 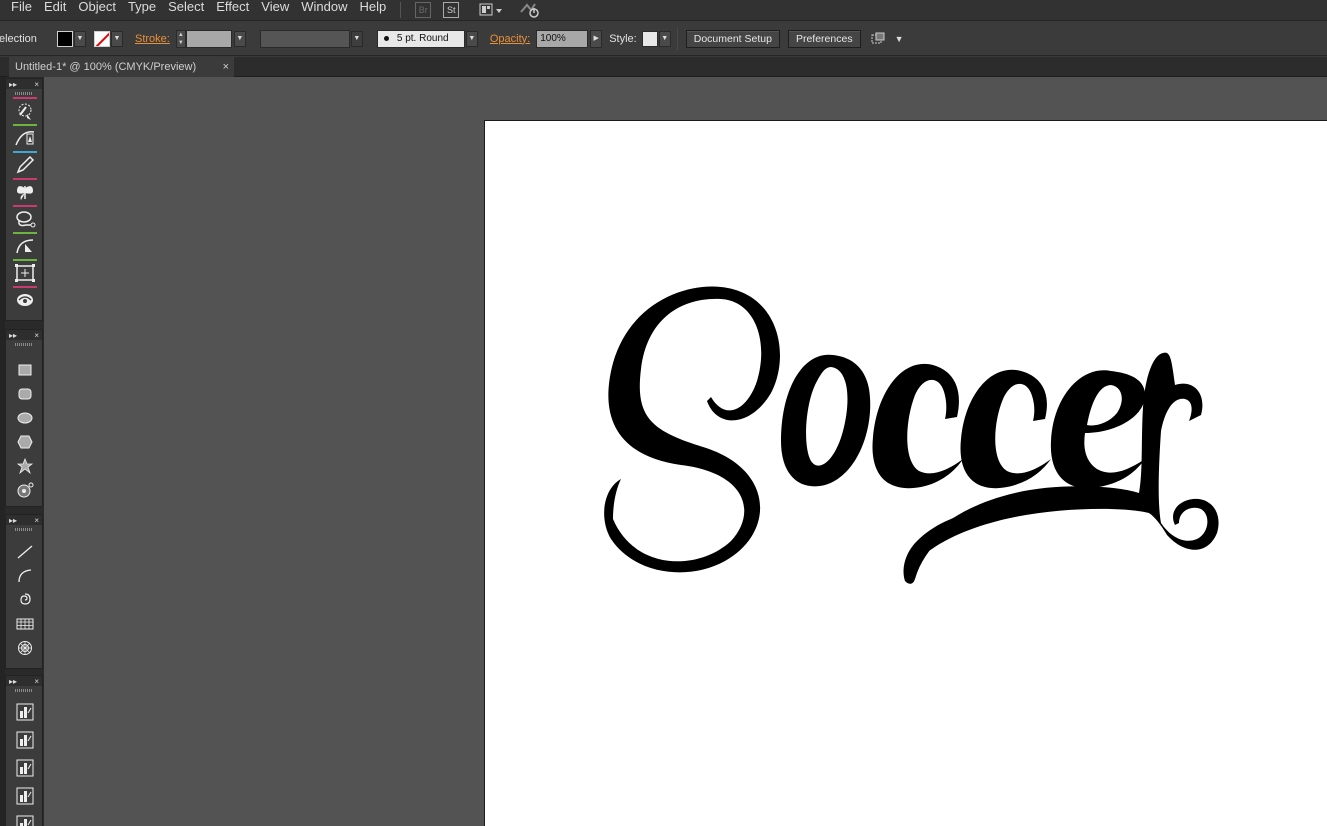 I want to click on anchor-point-icon, so click(x=25, y=137).